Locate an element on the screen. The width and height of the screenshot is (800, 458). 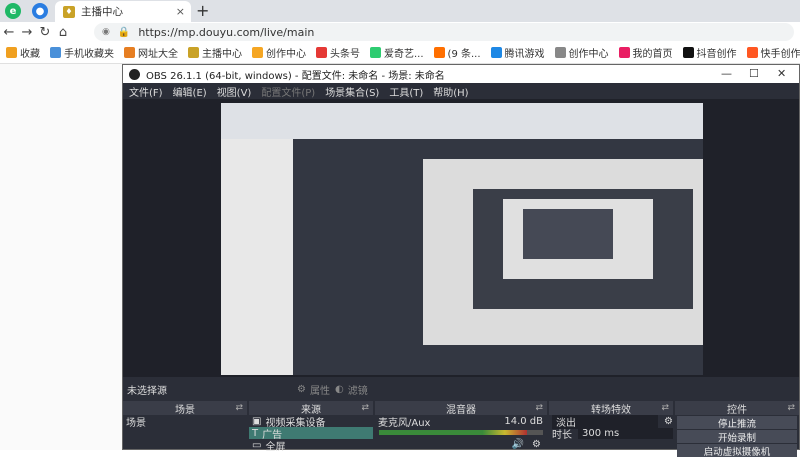
scenes-dock: 场景 ⇄ 场景 is located at coordinates (185, 425).